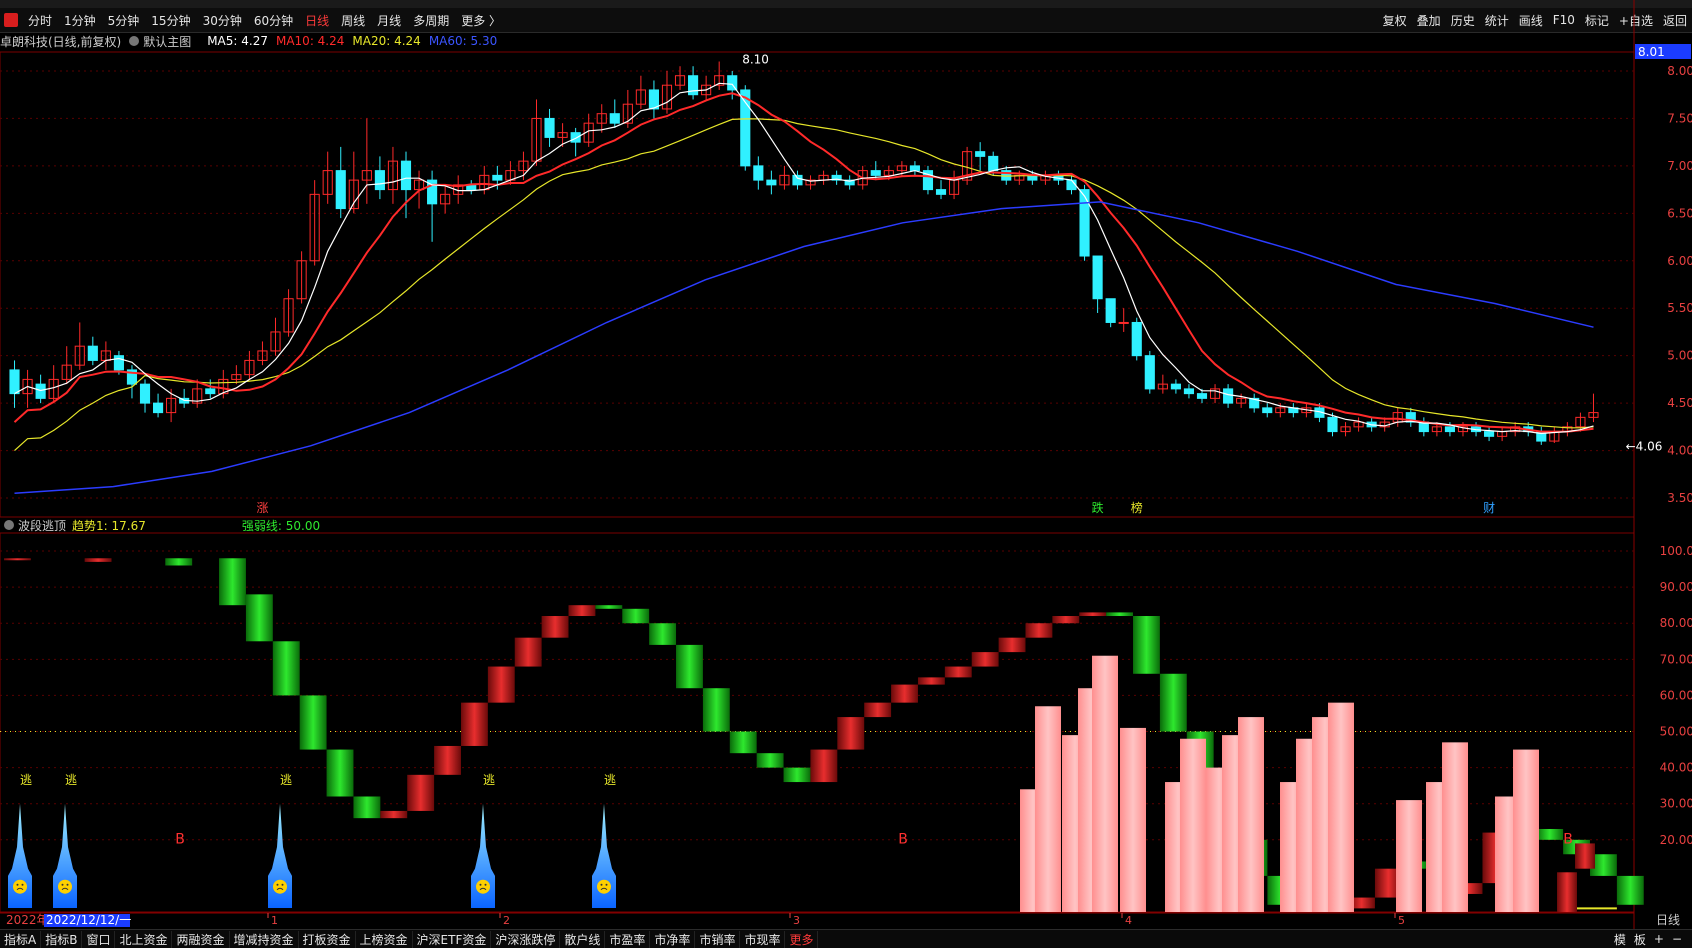 The height and width of the screenshot is (948, 1692). I want to click on tool-button-6: 标记, so click(1597, 20).